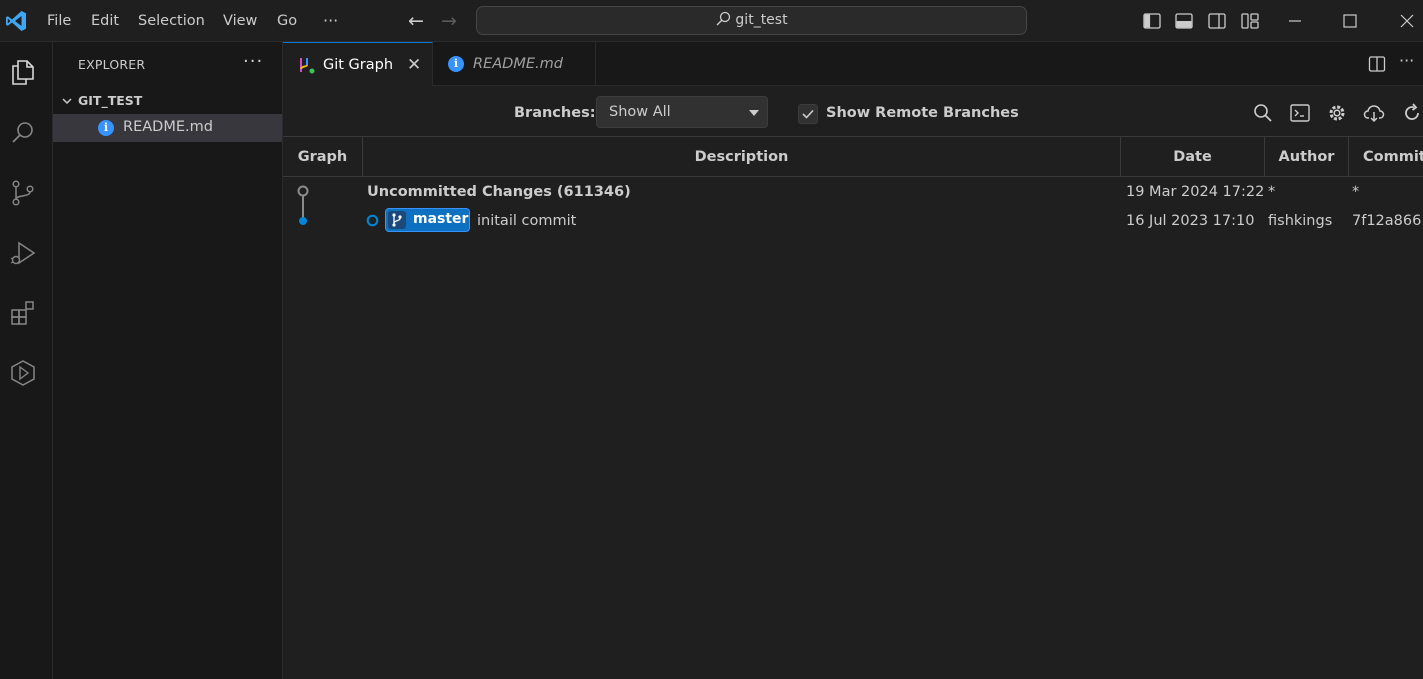  What do you see at coordinates (1217, 21) in the screenshot?
I see `toggle-secondary-sidebar-icon` at bounding box center [1217, 21].